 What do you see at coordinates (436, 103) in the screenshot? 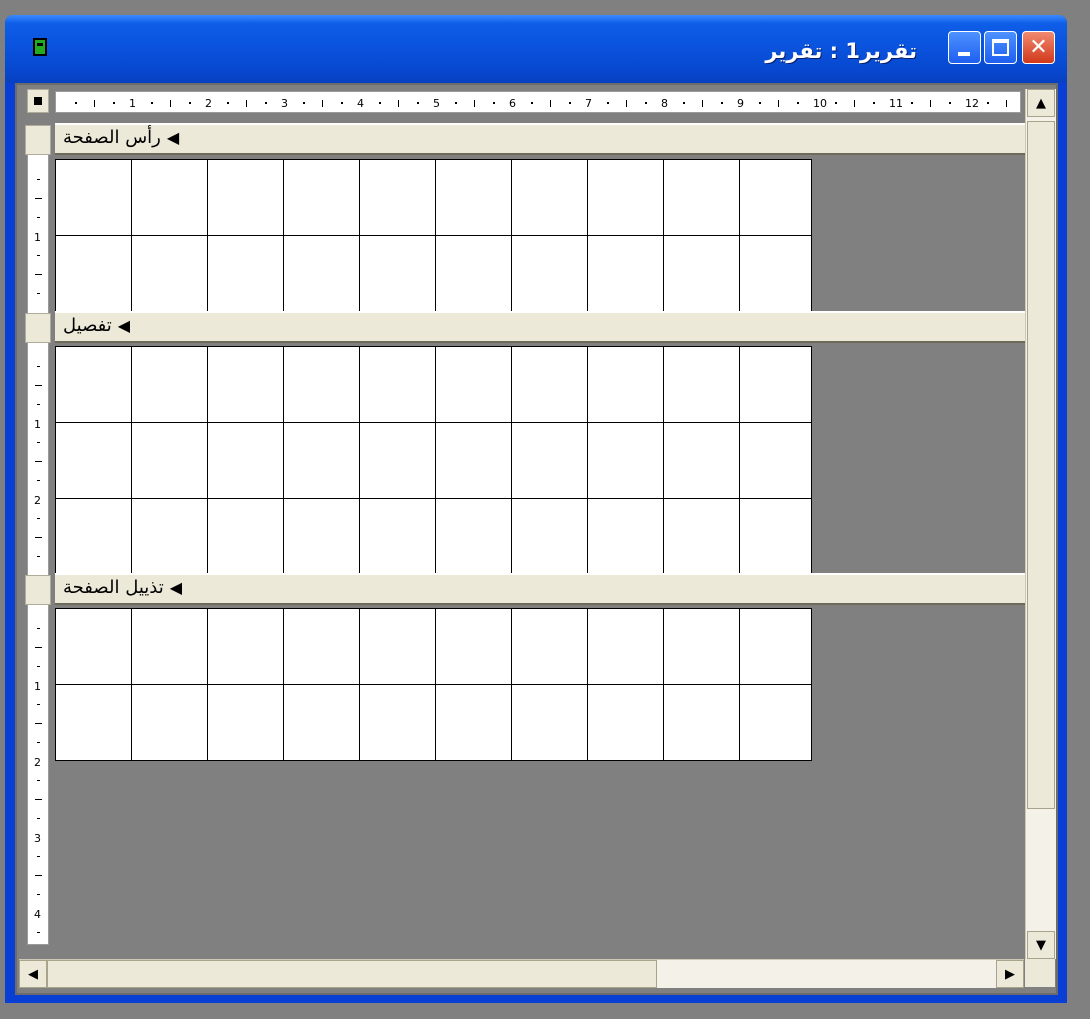
I see `ruler-number: 5` at bounding box center [436, 103].